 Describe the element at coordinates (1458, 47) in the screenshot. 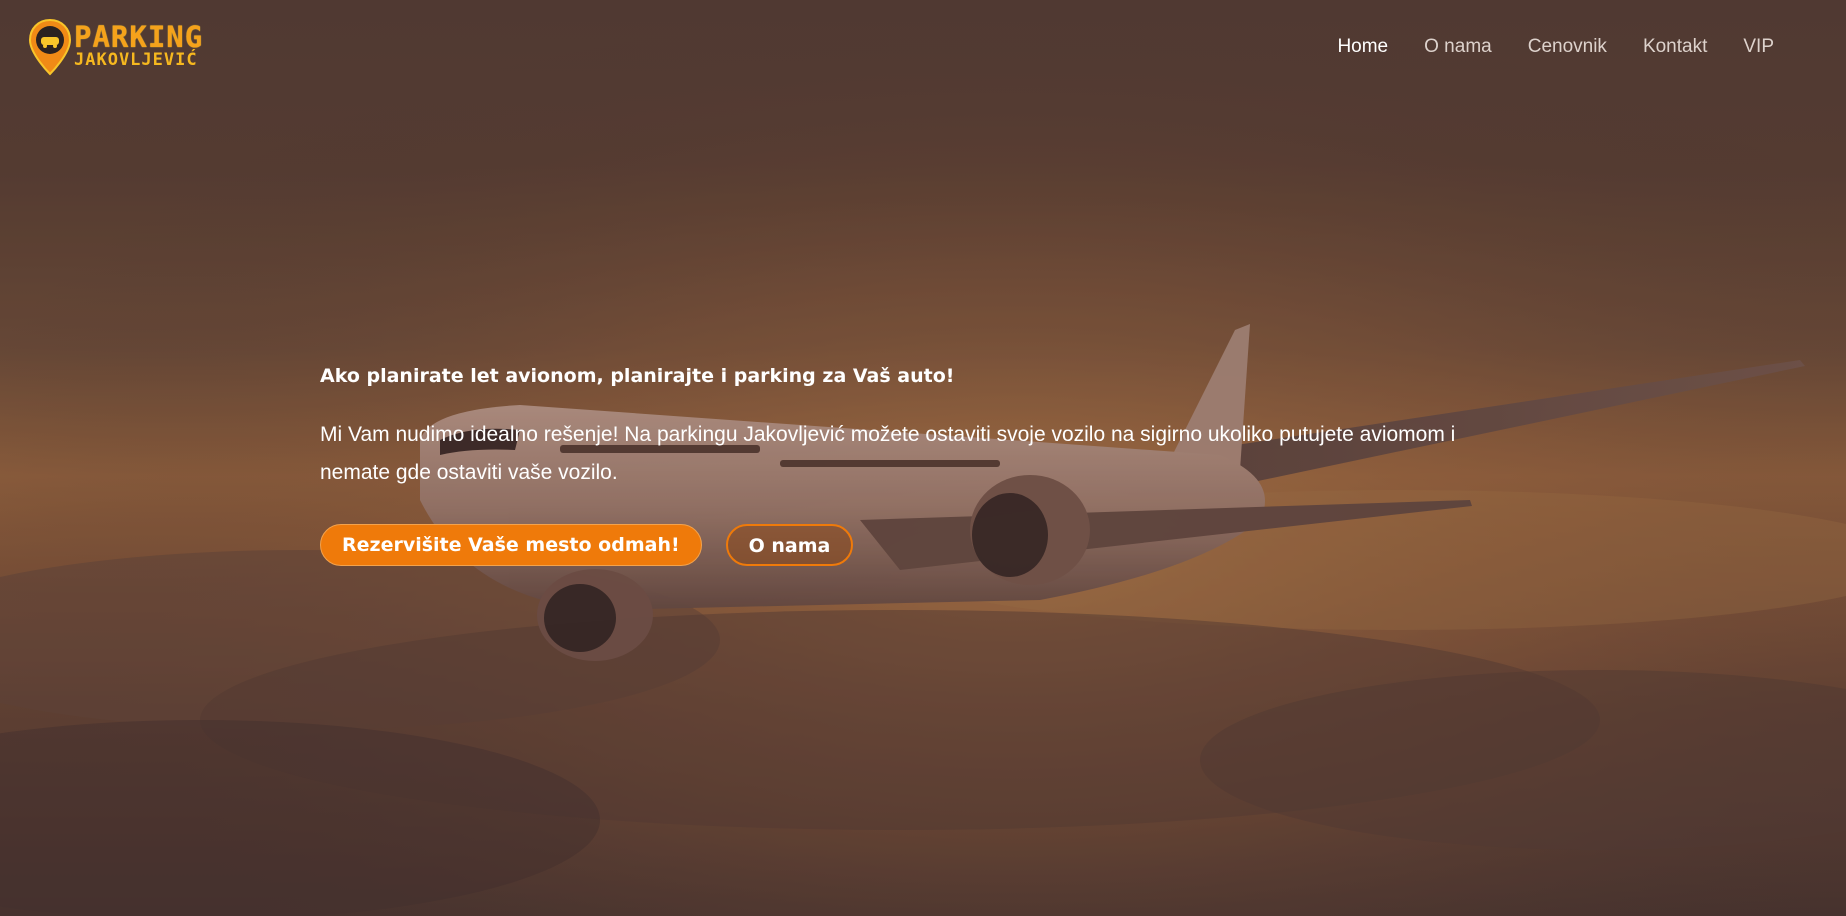

I see `nav-o-nama: O nama` at that location.